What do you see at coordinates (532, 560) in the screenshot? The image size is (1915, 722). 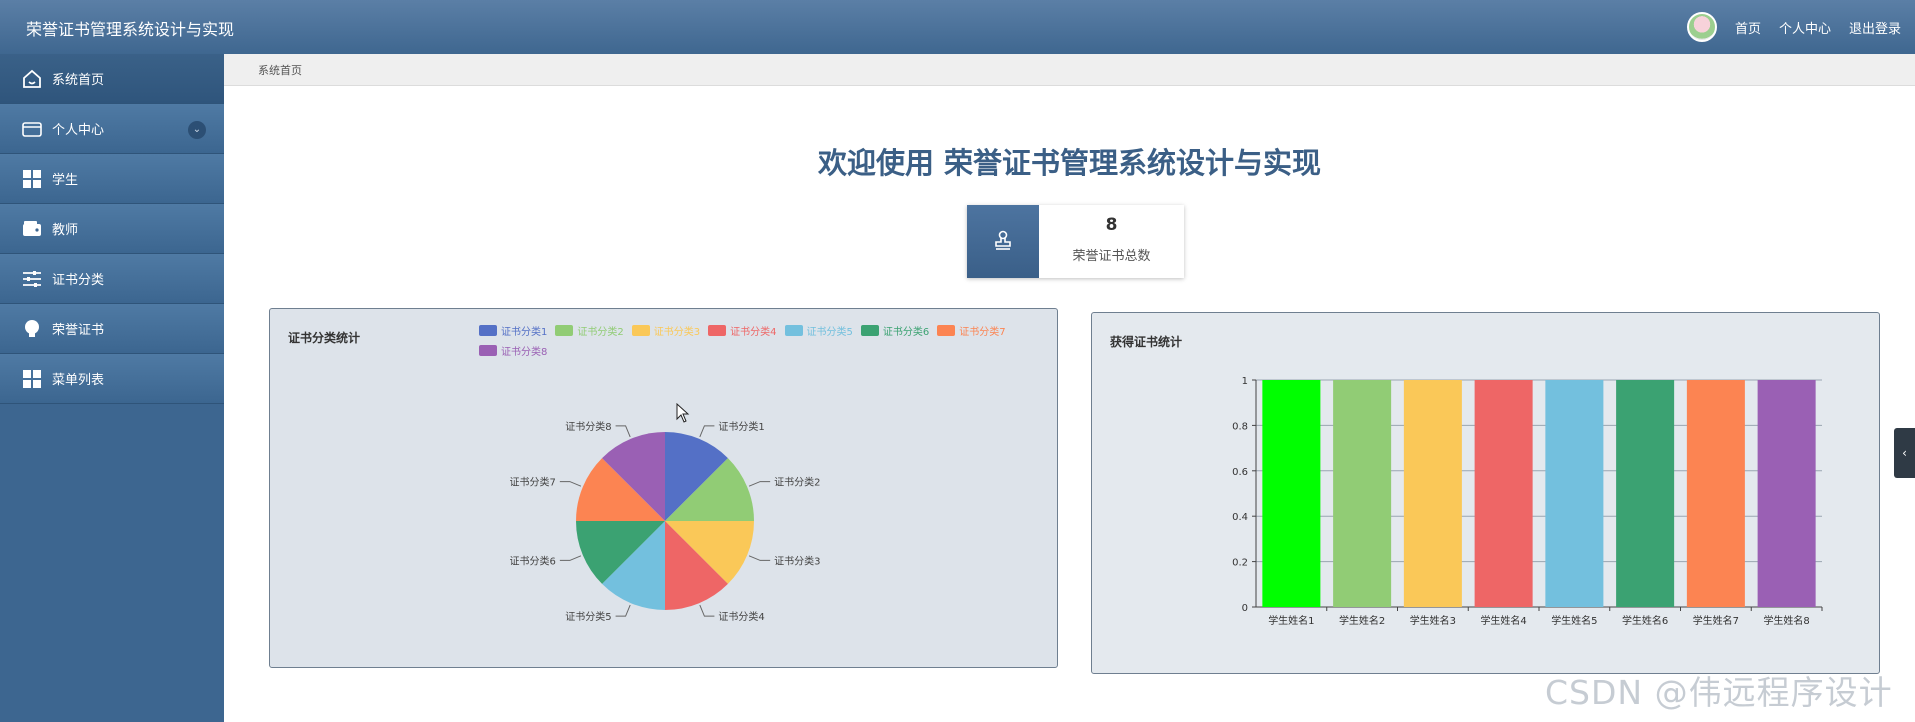 I see `pie-slice-label: 证书分类6` at bounding box center [532, 560].